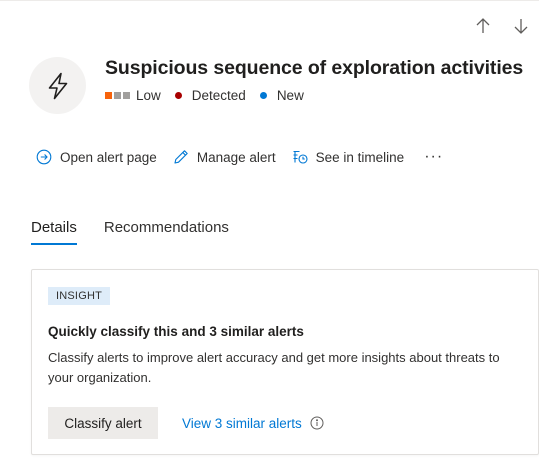  I want to click on tab-details: Details, so click(54, 232).